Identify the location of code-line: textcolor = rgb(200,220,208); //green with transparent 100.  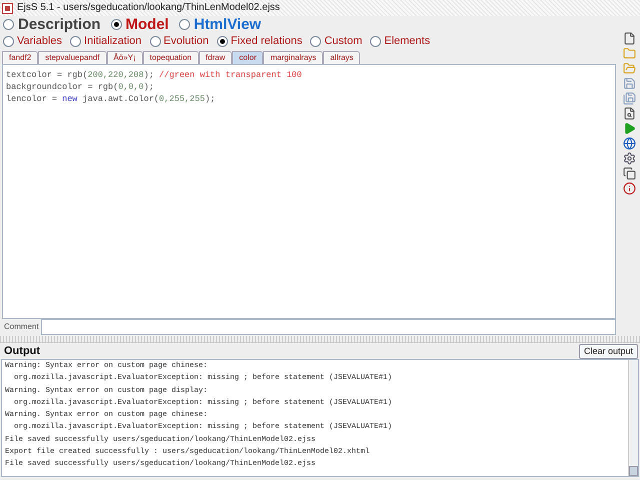
(154, 75).